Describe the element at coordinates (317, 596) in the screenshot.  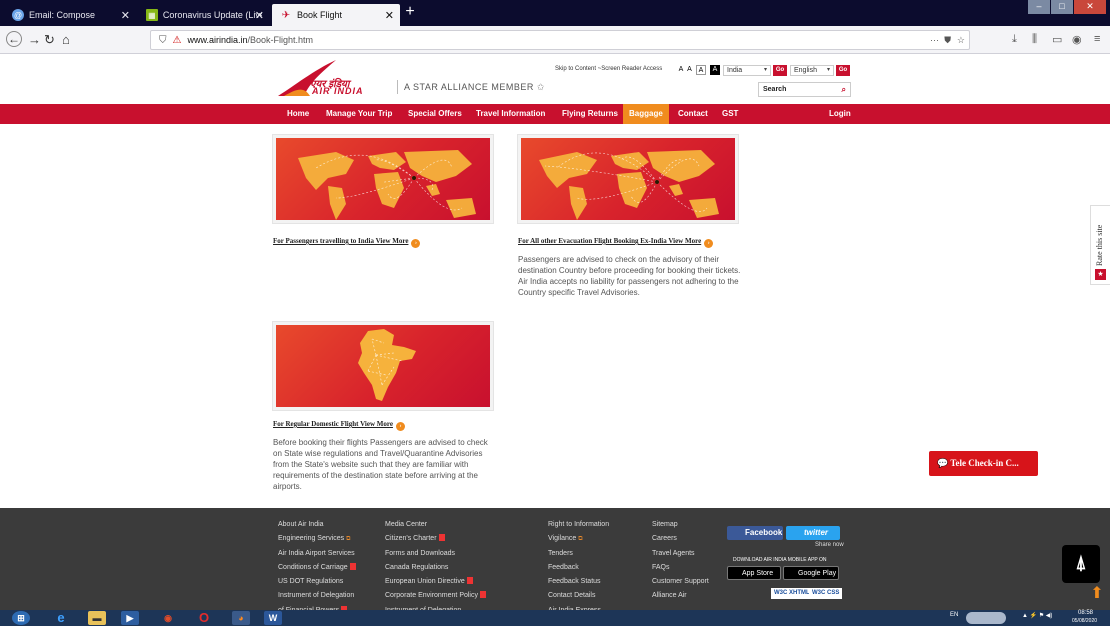
I see `footer-link-instrument-delegation: Instrument of Delegation` at that location.